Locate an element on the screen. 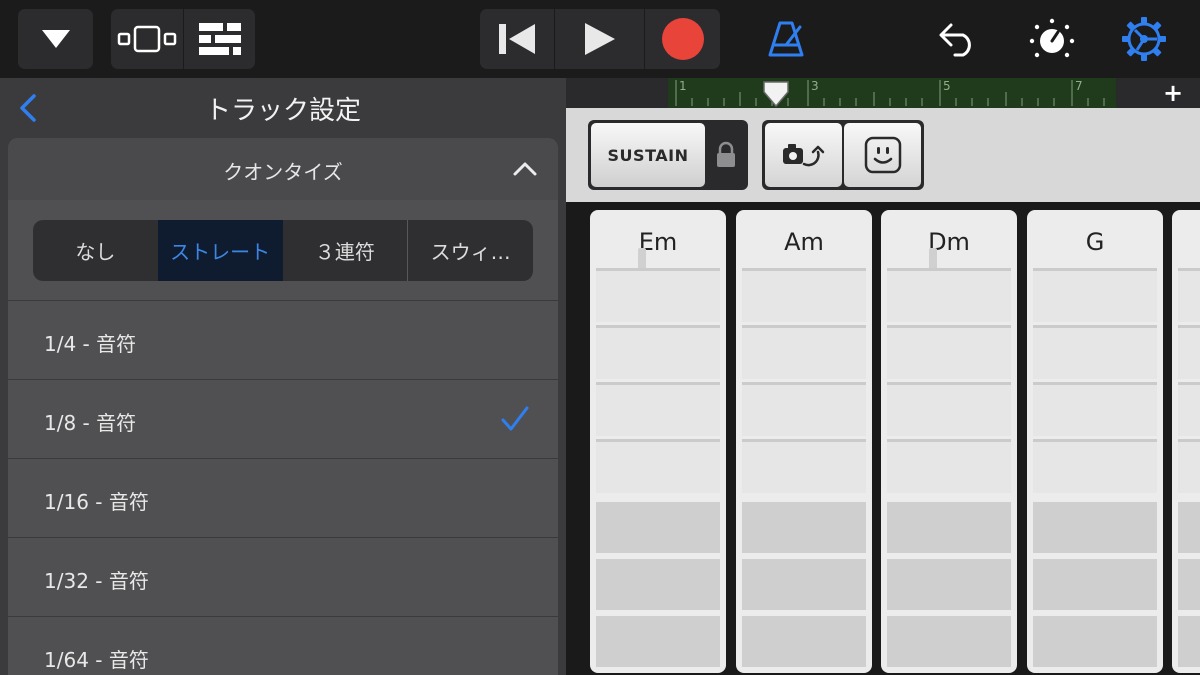  record-button is located at coordinates (682, 39).